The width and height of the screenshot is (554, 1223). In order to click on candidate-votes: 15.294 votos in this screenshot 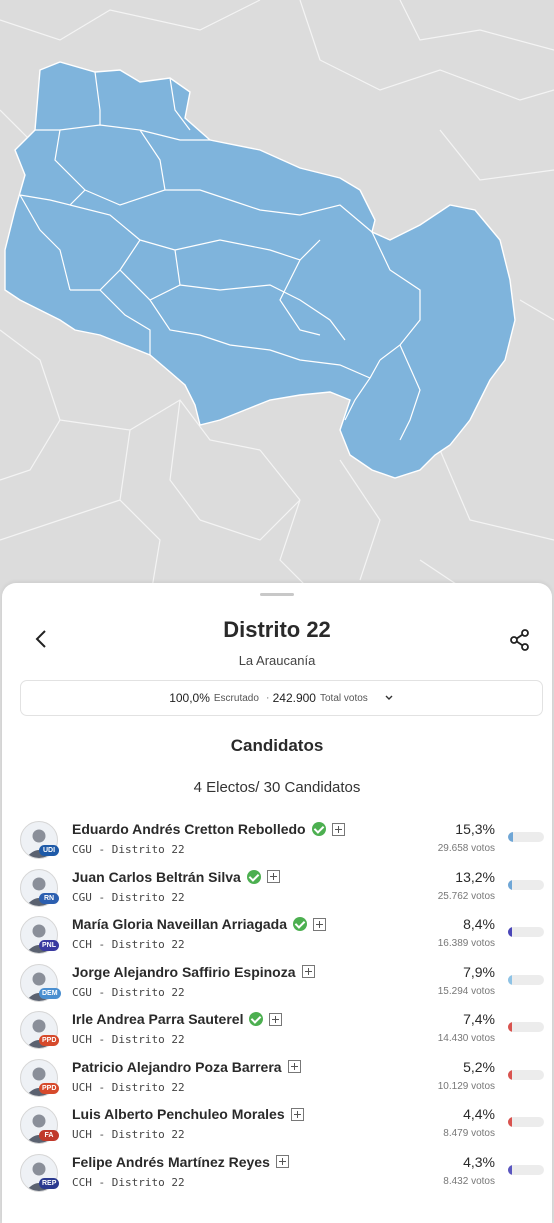, I will do `click(466, 991)`.